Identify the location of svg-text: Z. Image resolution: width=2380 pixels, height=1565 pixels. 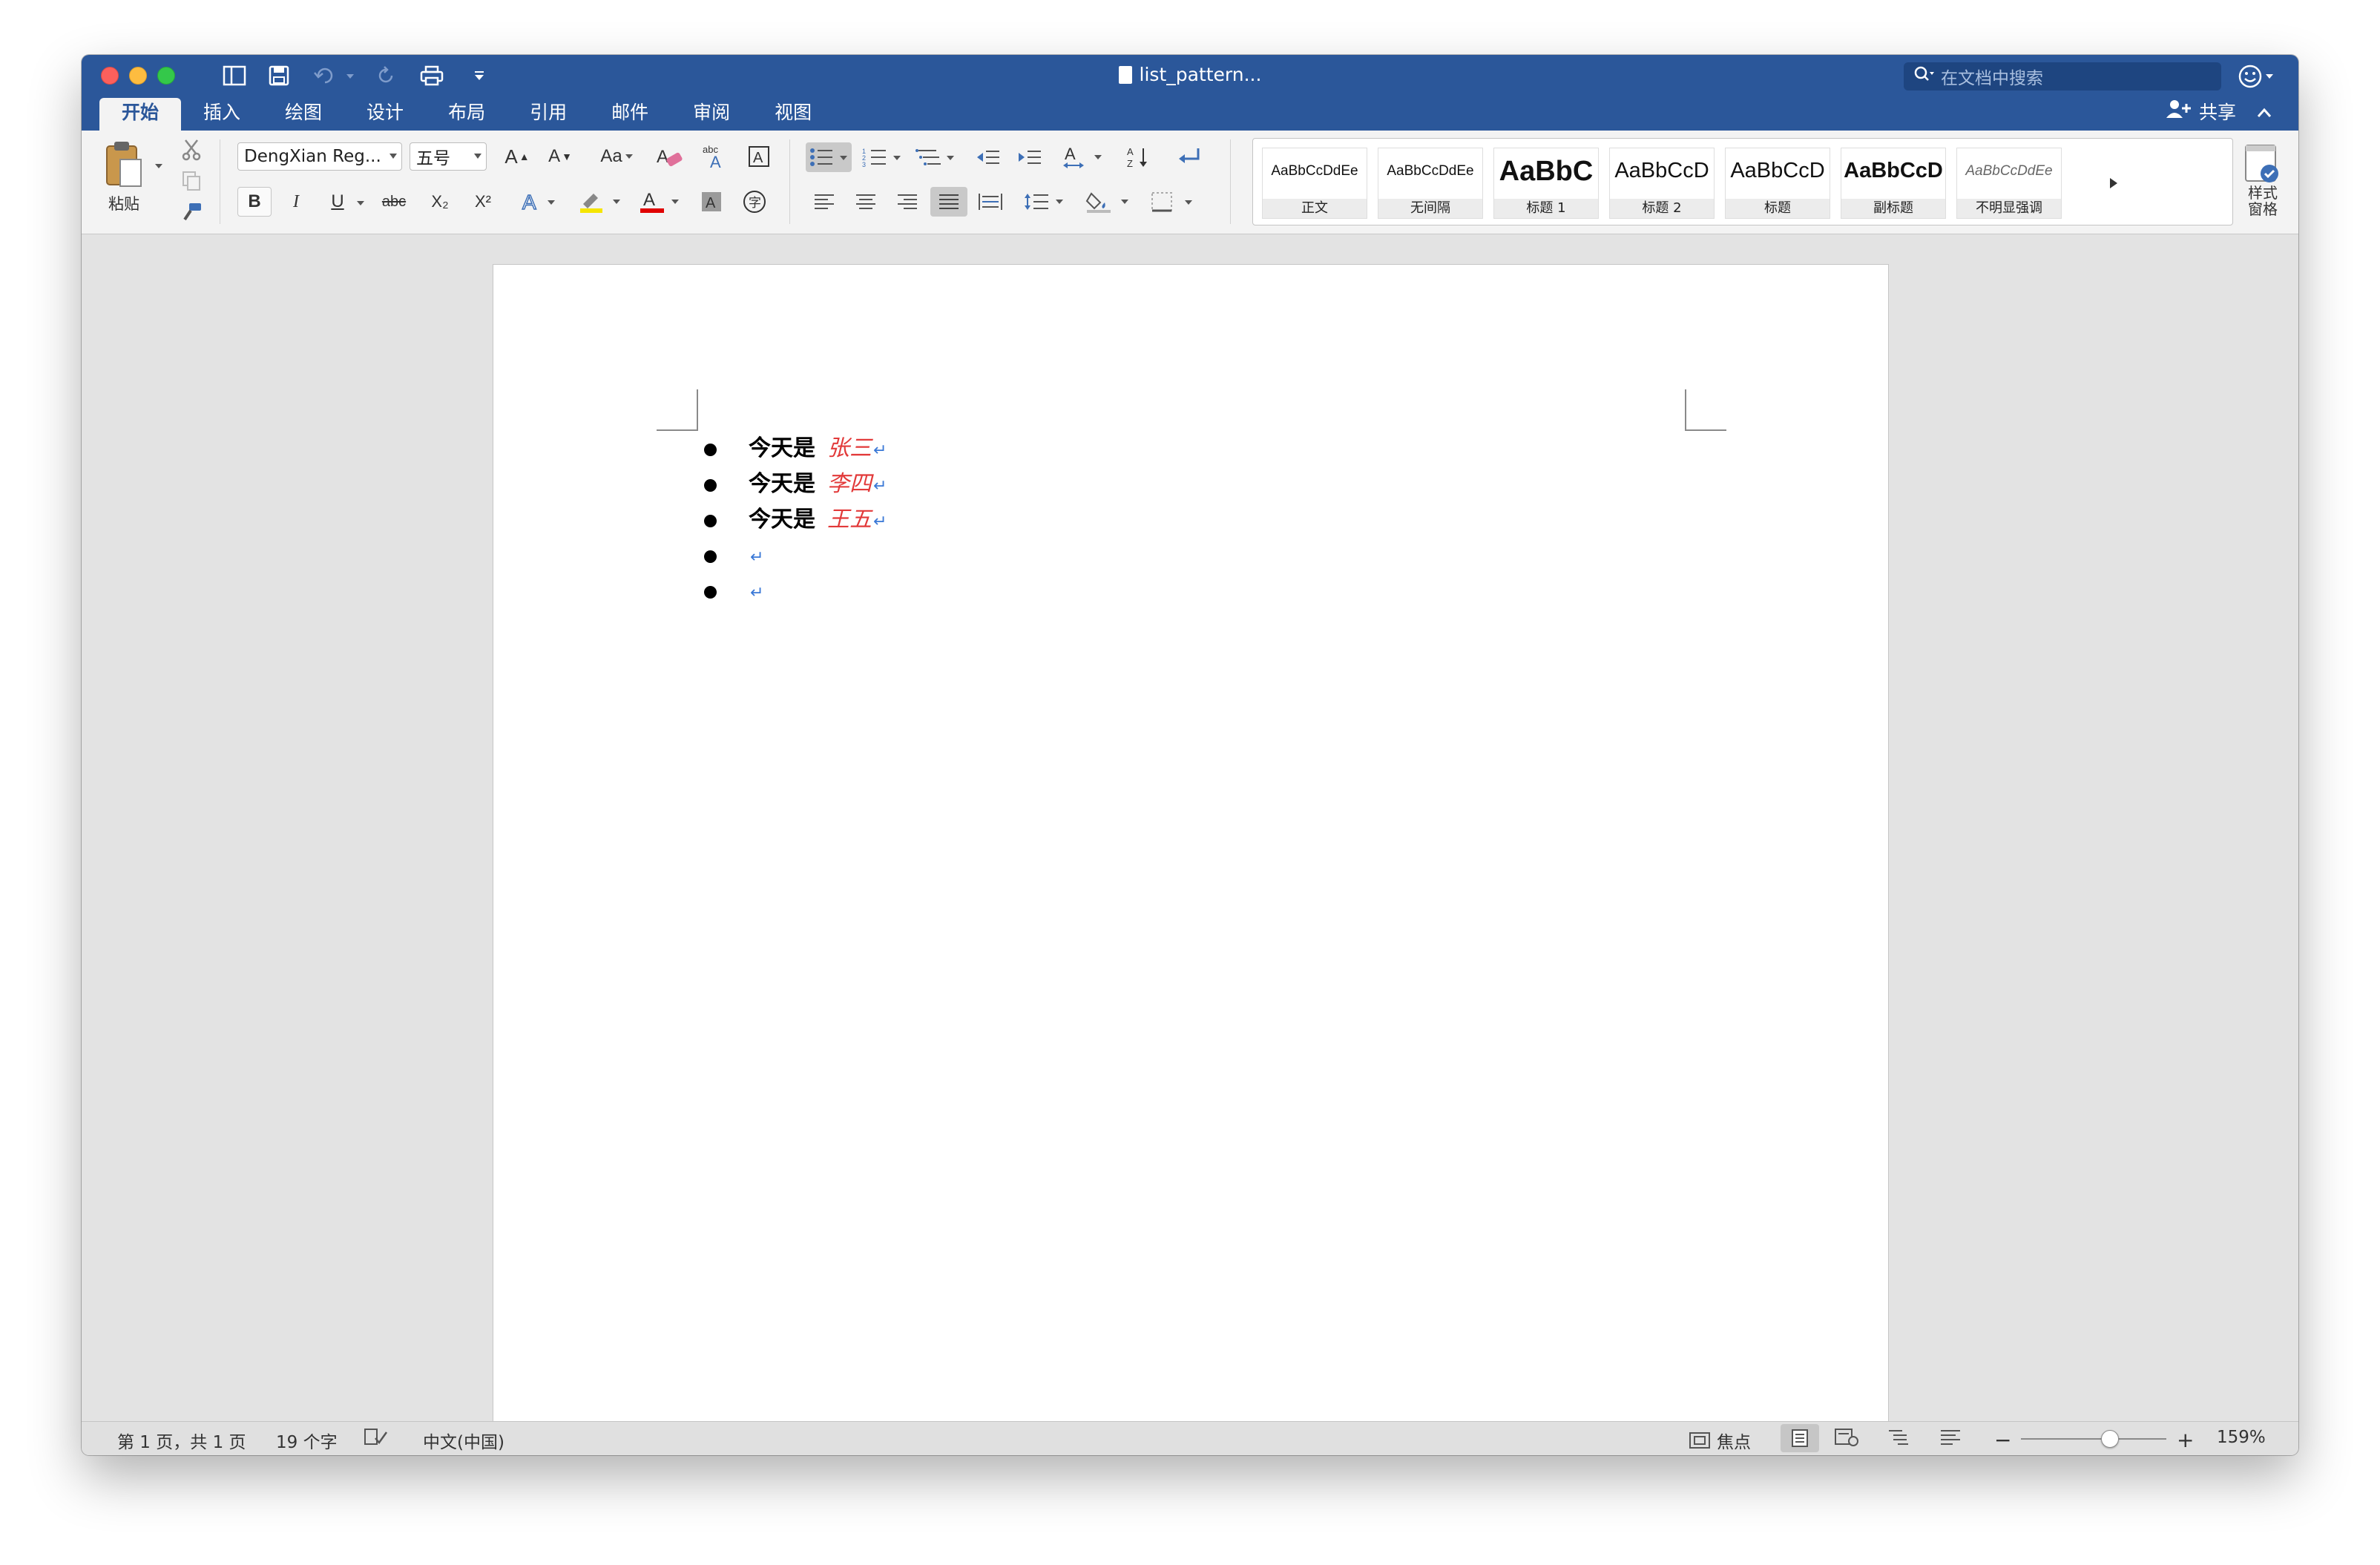
(1130, 163).